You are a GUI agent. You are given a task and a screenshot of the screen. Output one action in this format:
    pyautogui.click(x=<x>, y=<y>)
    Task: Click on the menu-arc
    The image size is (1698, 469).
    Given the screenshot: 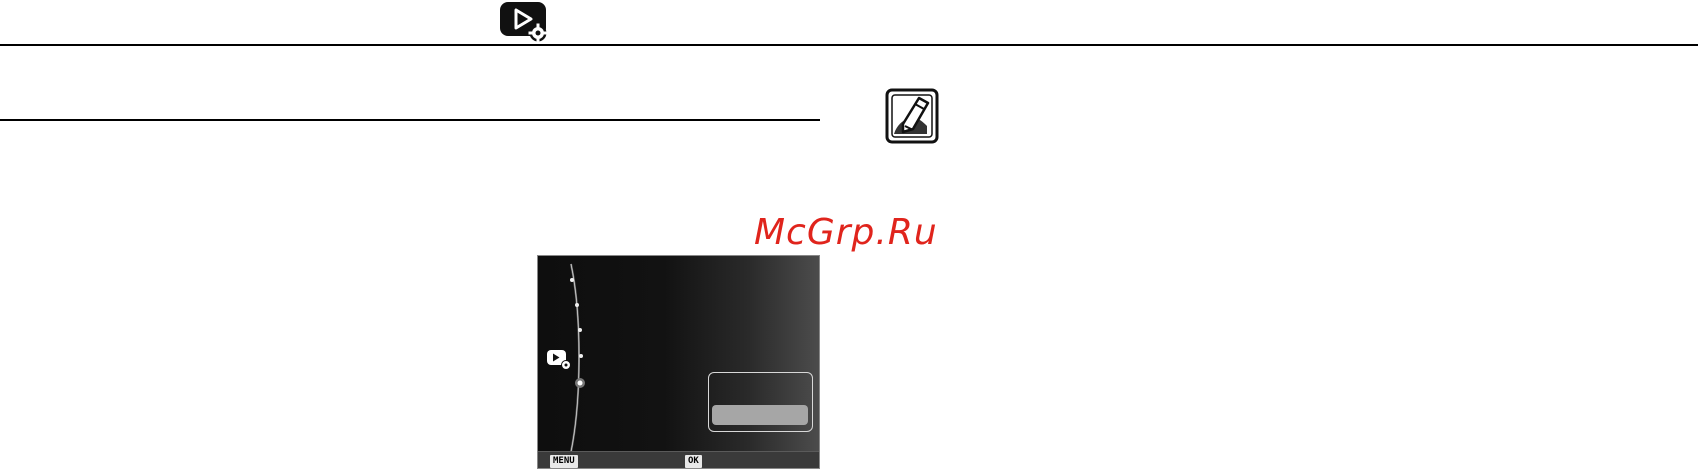 What is the action you would take?
    pyautogui.click(x=576, y=362)
    